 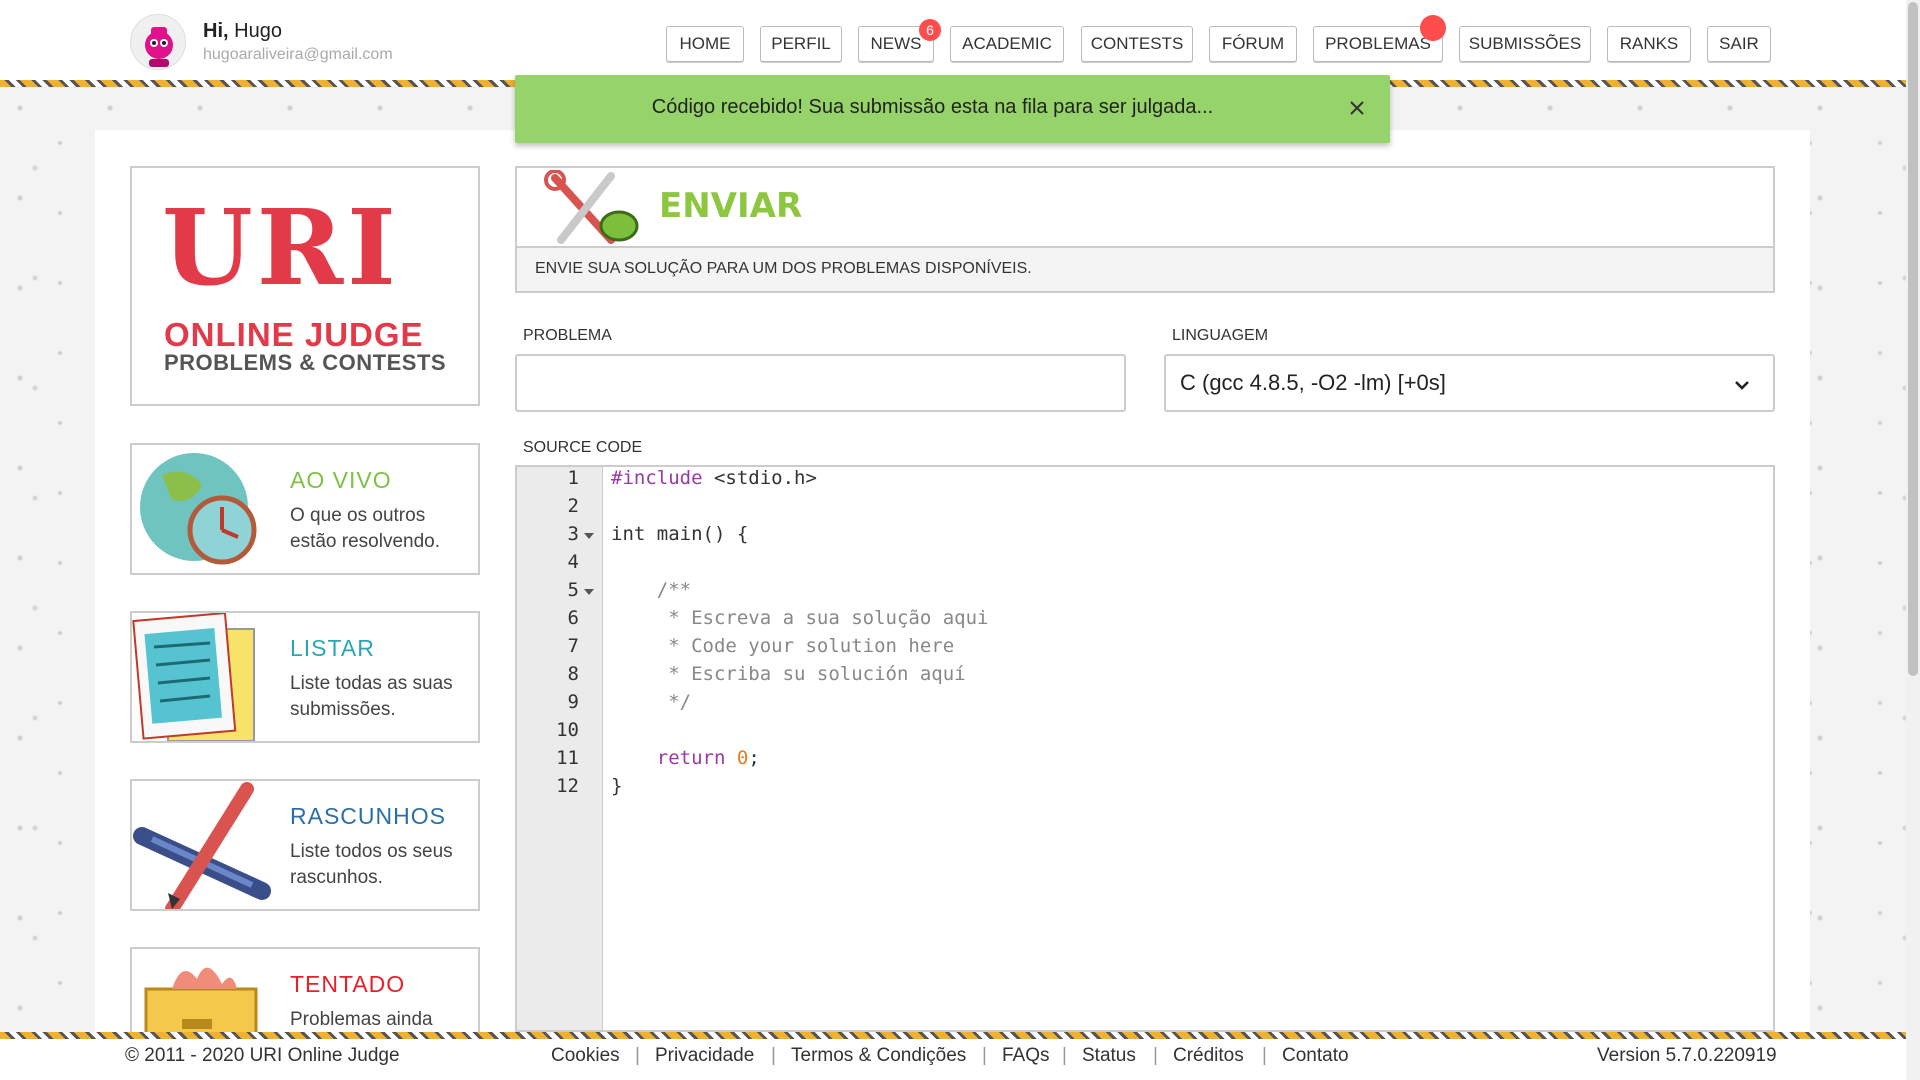 What do you see at coordinates (651, 702) in the screenshot?
I see `code-line: */` at bounding box center [651, 702].